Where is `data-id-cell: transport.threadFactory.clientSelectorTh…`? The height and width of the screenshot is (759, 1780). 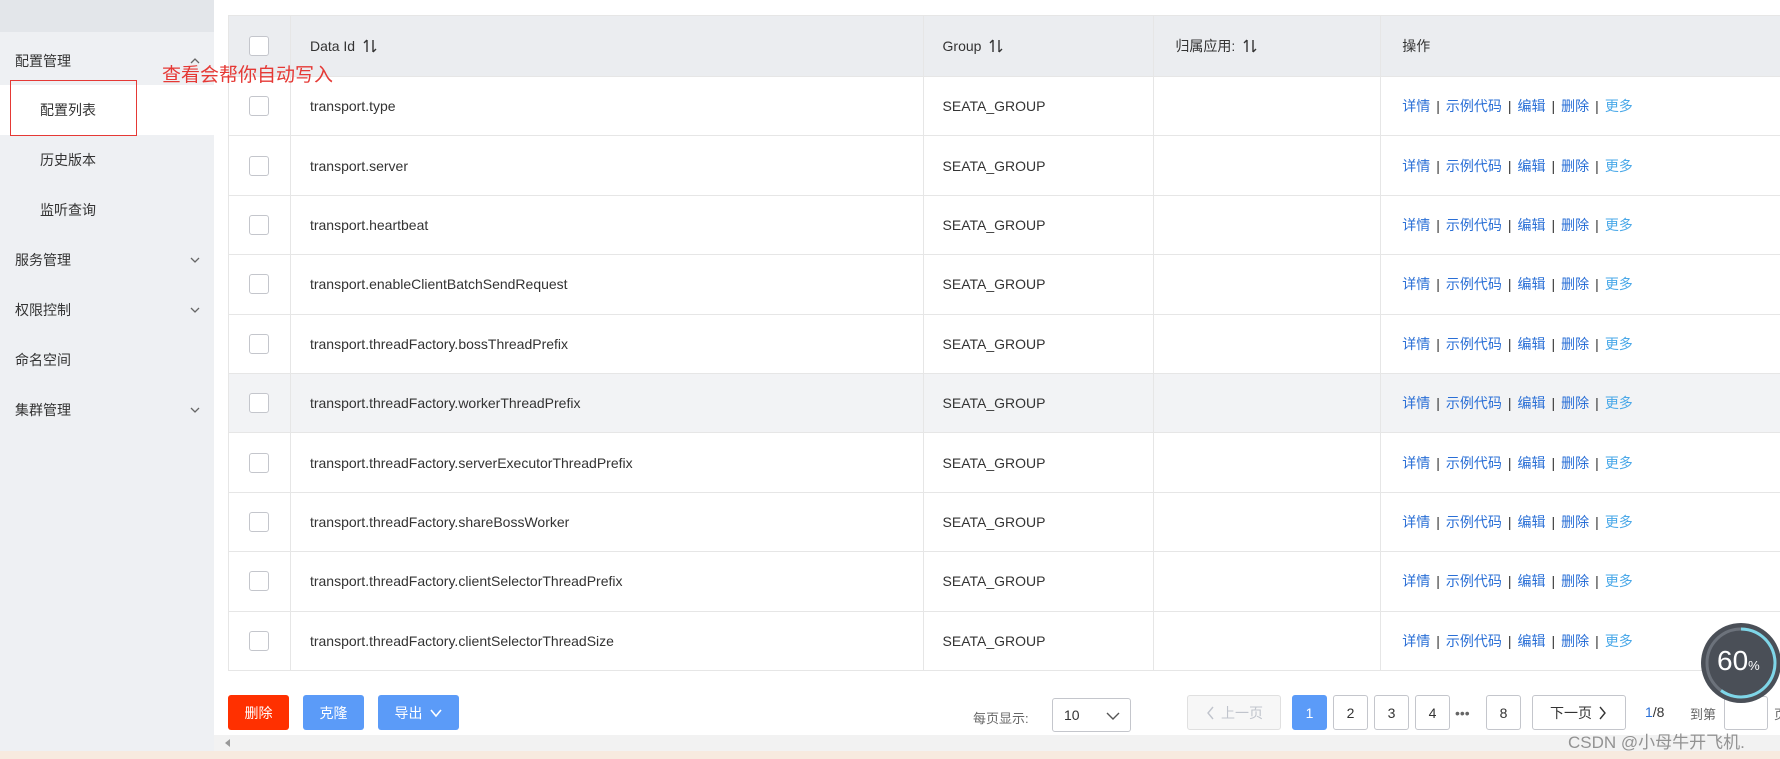
data-id-cell: transport.threadFactory.clientSelectorTh… is located at coordinates (607, 581).